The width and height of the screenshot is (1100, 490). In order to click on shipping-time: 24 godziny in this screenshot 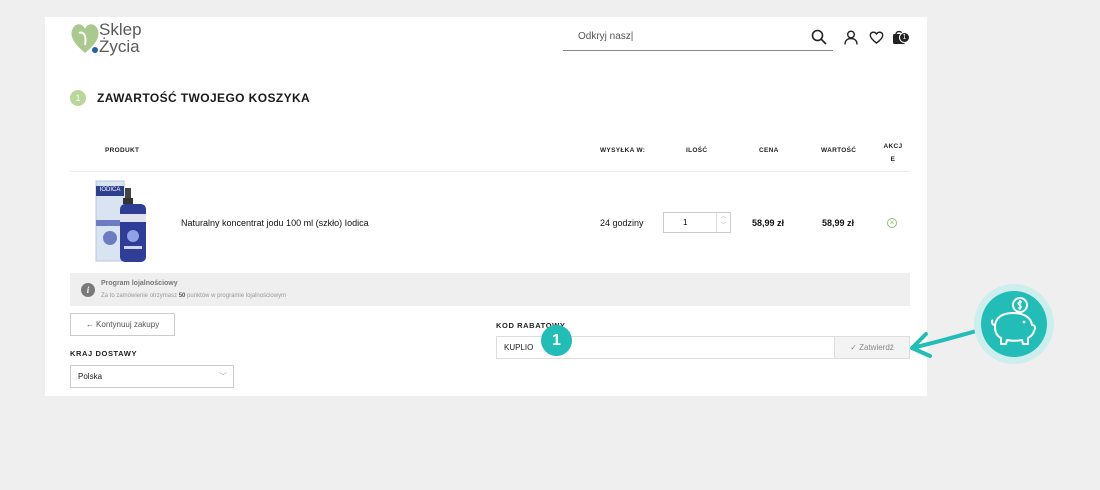, I will do `click(622, 223)`.